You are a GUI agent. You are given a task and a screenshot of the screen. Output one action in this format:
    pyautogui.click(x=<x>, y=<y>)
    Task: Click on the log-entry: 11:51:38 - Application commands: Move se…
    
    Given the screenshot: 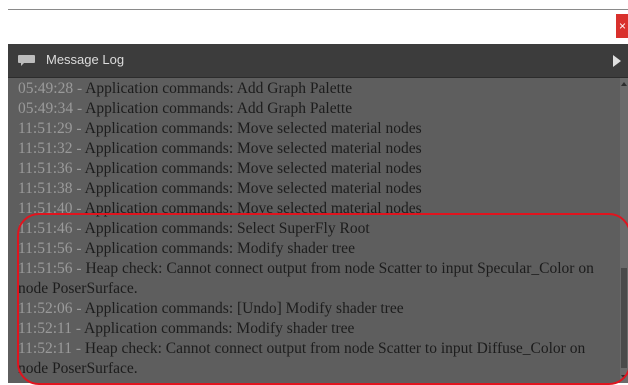 What is the action you would take?
    pyautogui.click(x=317, y=189)
    